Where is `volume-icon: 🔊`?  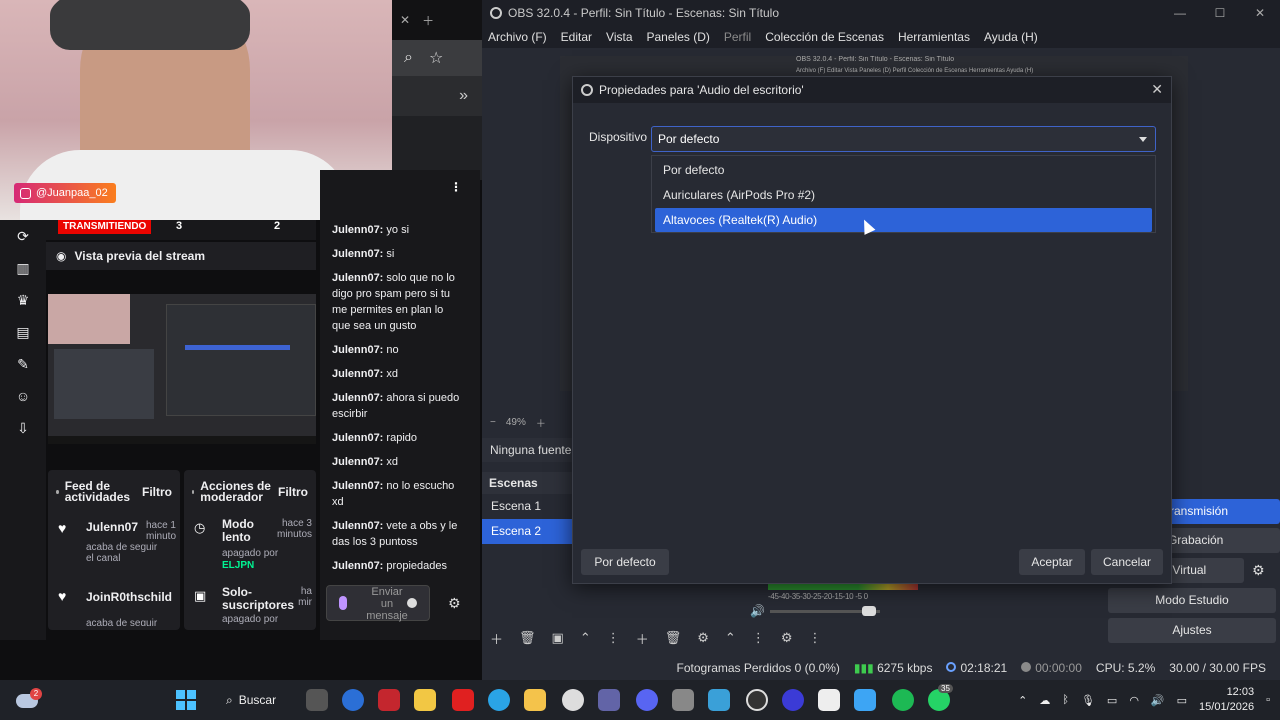 volume-icon: 🔊 is located at coordinates (1158, 700).